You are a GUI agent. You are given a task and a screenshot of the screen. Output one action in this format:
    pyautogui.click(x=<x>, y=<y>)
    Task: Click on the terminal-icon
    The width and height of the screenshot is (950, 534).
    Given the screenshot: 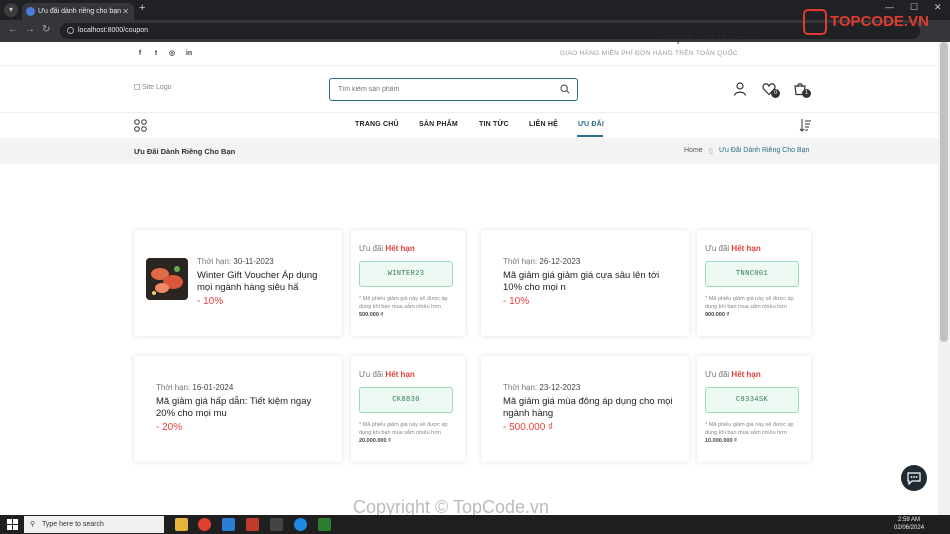 What is the action you would take?
    pyautogui.click(x=276, y=524)
    